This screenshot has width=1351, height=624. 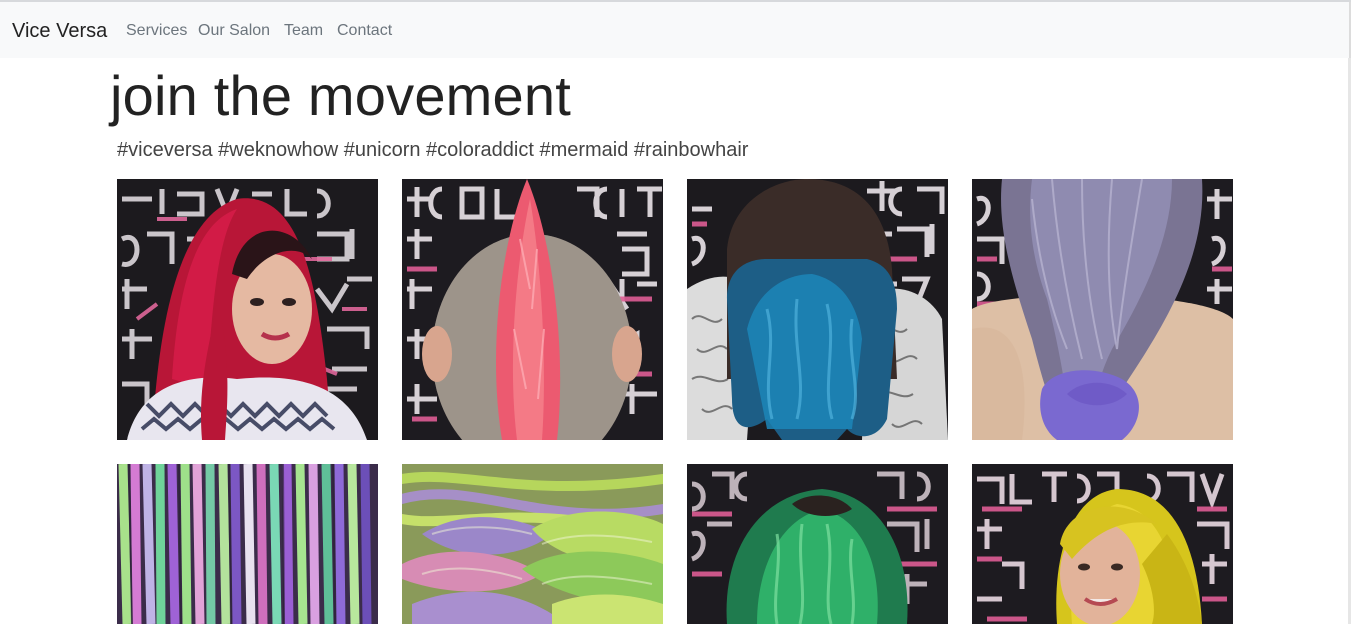 I want to click on brand-link: Vice Versa, so click(x=59, y=31).